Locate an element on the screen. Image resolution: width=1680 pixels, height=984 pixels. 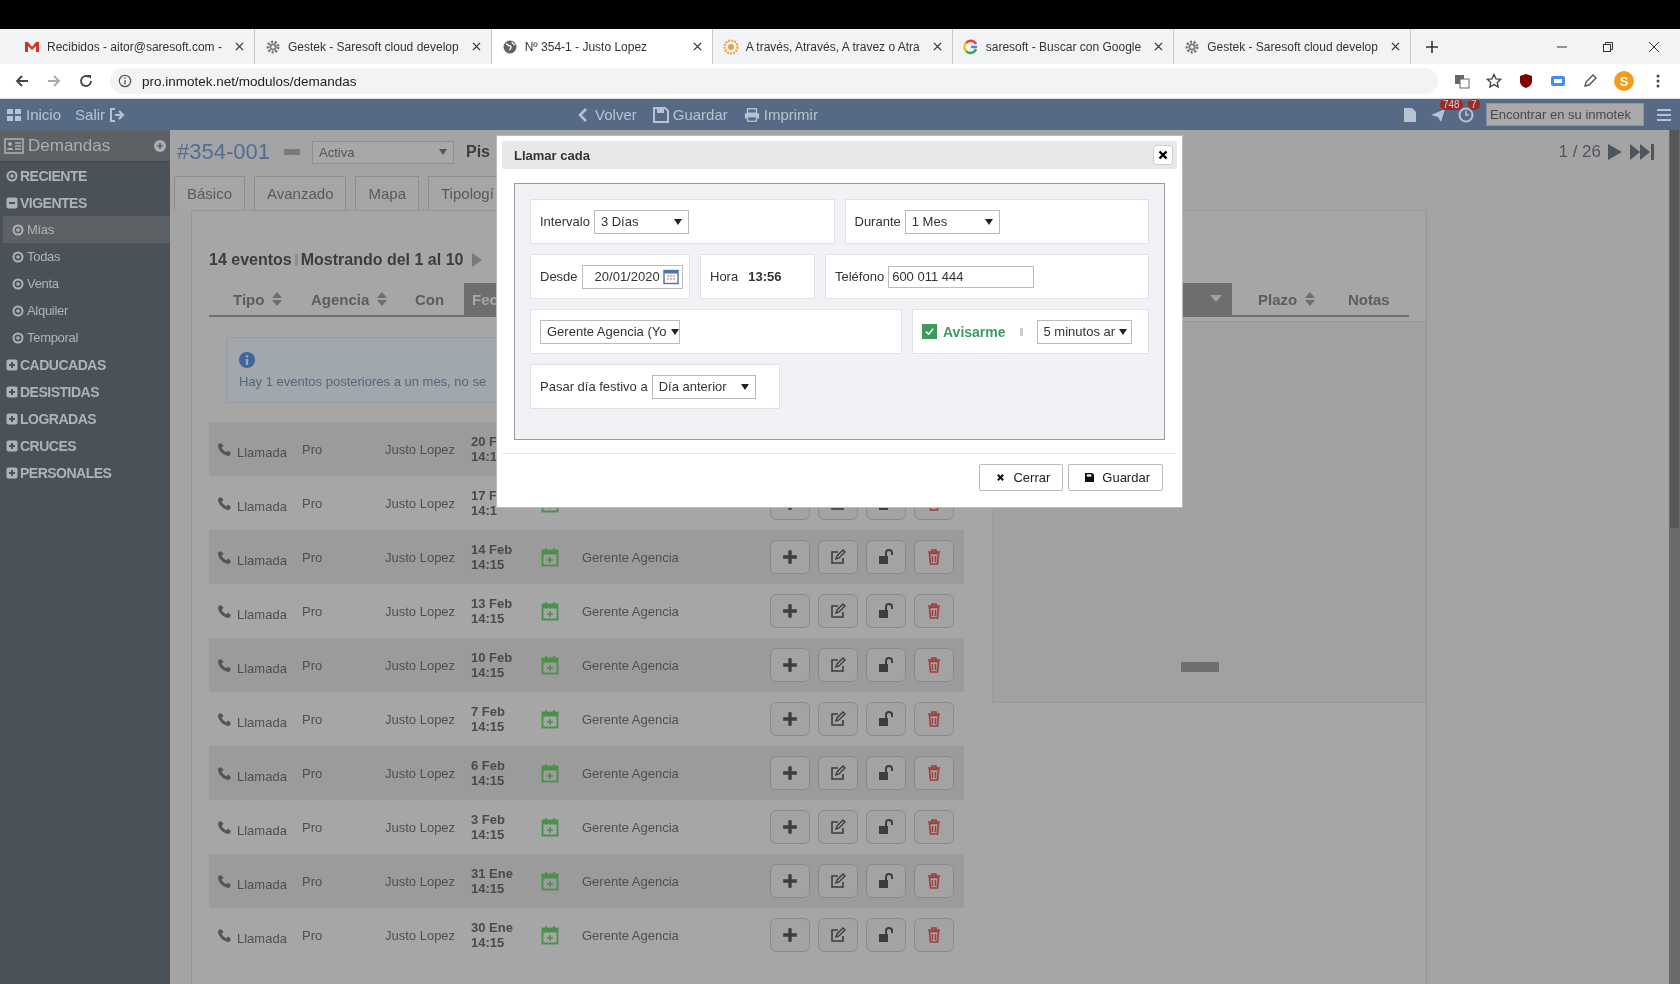
header-link: Salir is located at coordinates (100, 114).